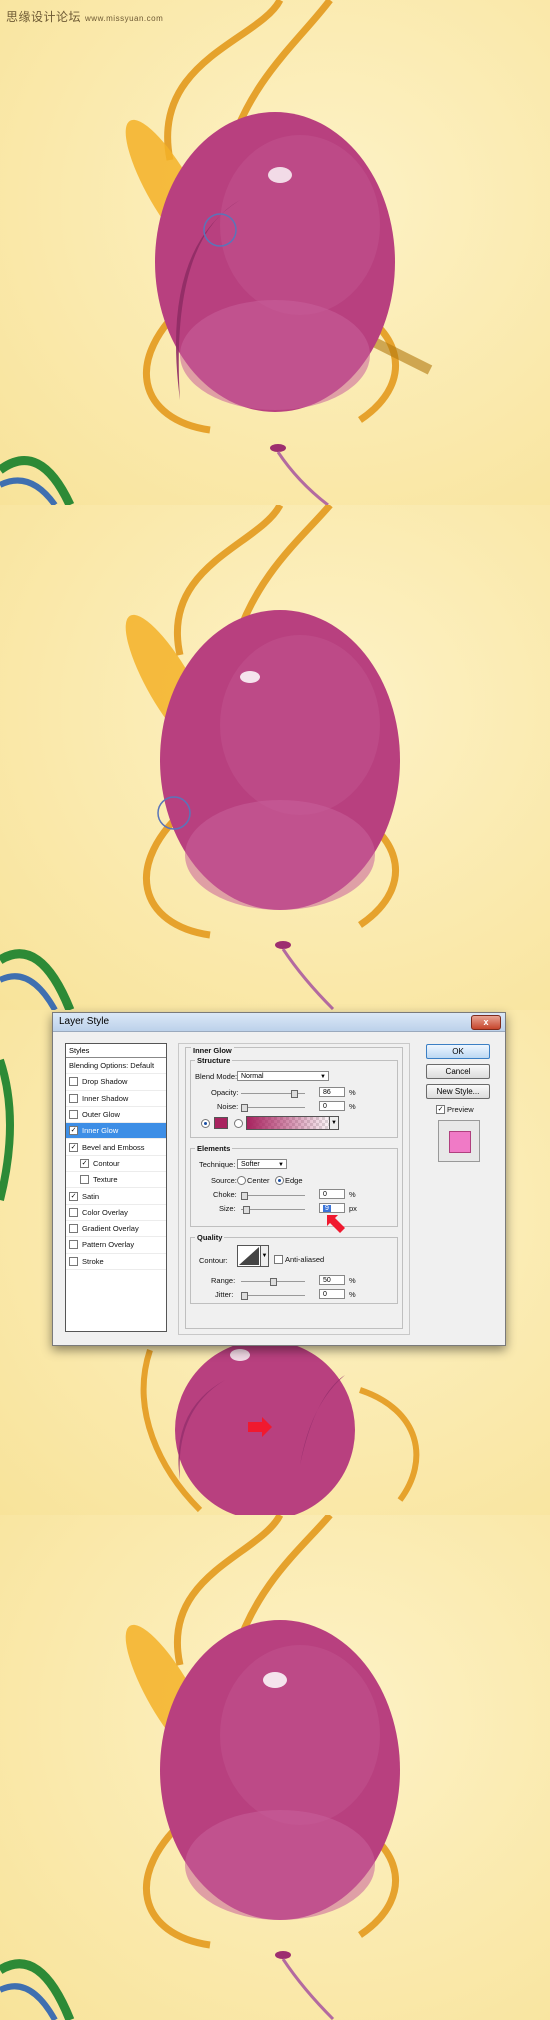  What do you see at coordinates (112, 1066) in the screenshot?
I see `styles-list-item-label: Blending Options: Default` at bounding box center [112, 1066].